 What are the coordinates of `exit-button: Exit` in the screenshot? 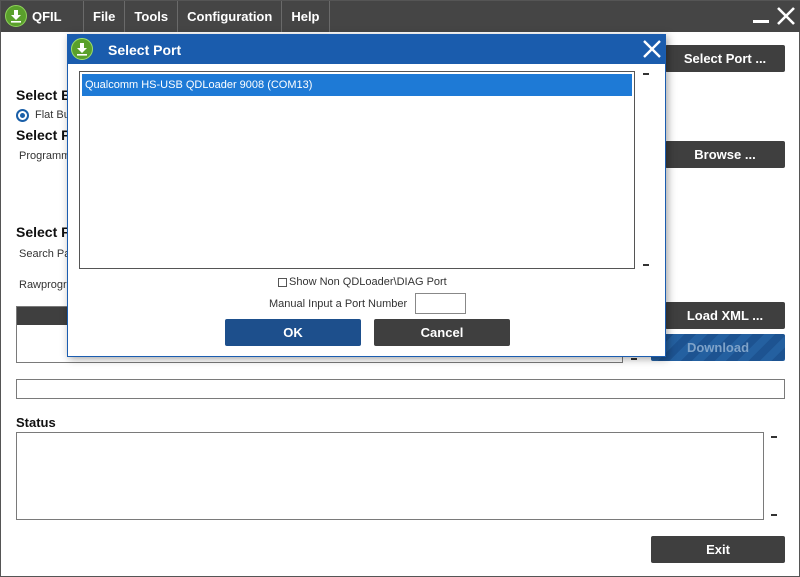 It's located at (718, 549).